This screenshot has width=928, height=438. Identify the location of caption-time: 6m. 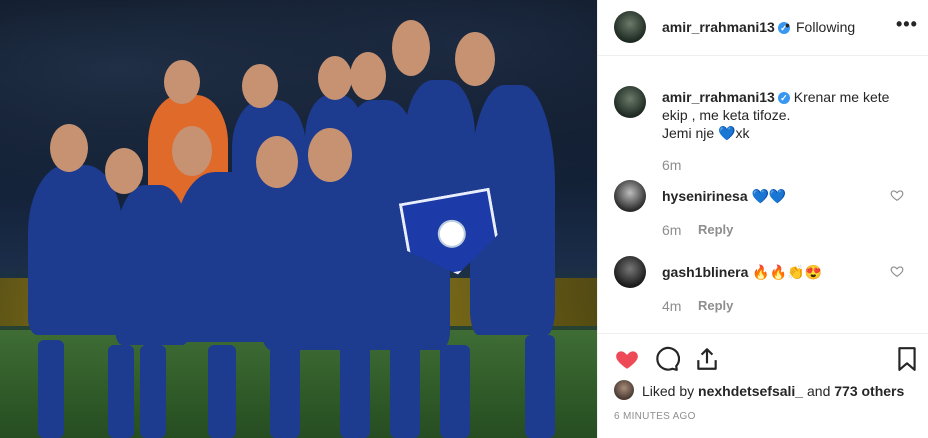
(672, 165).